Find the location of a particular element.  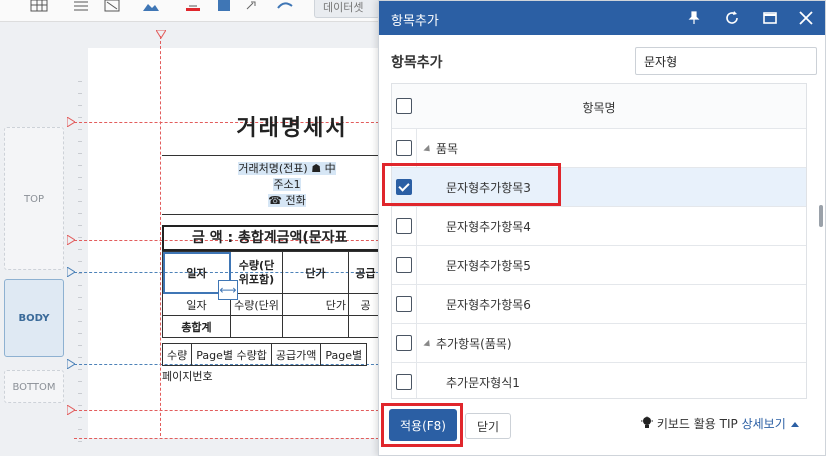

total-amount-field: 금 액 : 총합계금액(문자표 is located at coordinates (282, 238).